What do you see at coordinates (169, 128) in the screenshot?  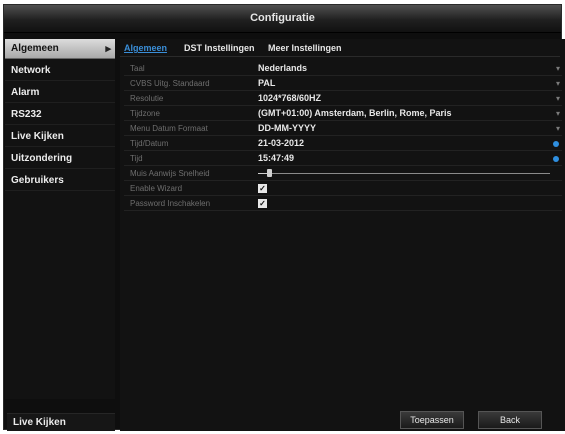 I see `setting-label: Menu Datum Formaat` at bounding box center [169, 128].